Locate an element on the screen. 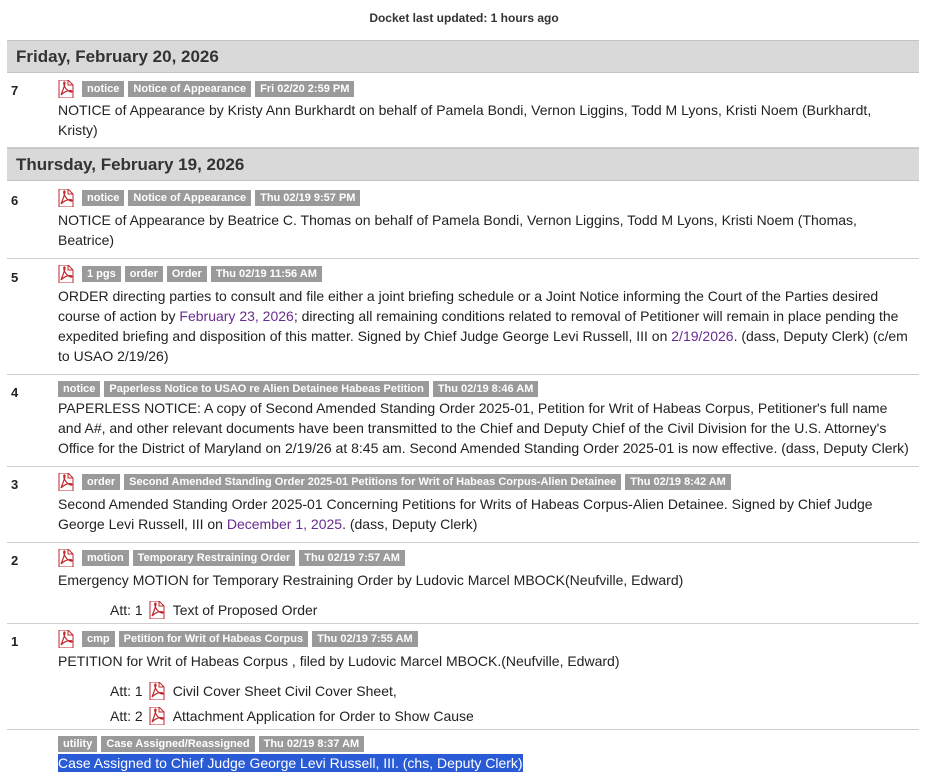 The height and width of the screenshot is (778, 928). tag-date: Thu 02/19 7:55 AM is located at coordinates (365, 639).